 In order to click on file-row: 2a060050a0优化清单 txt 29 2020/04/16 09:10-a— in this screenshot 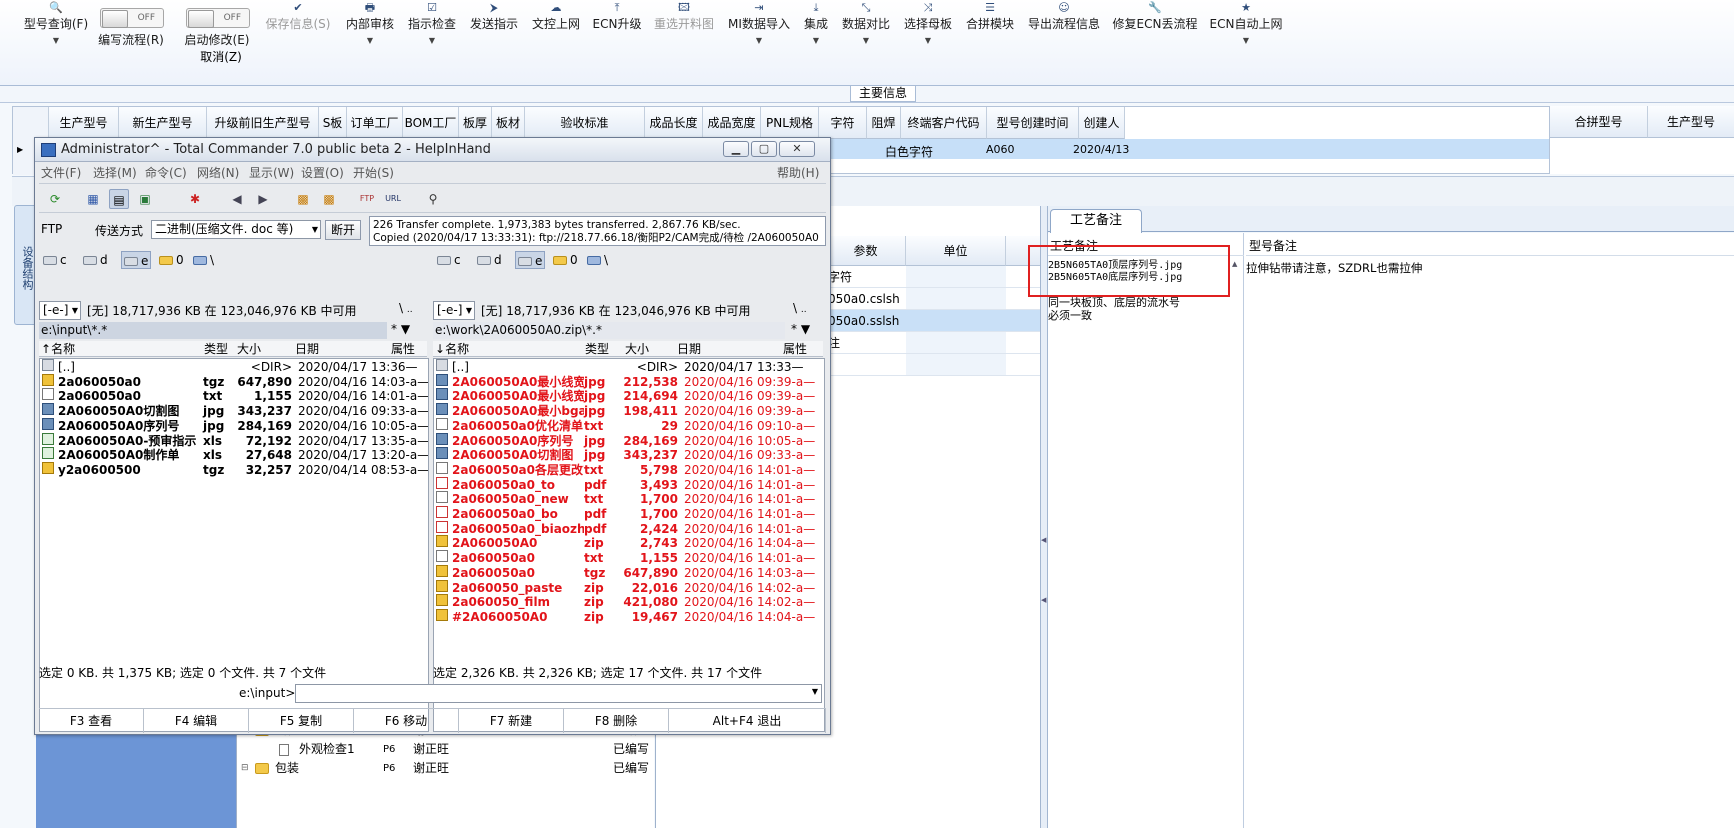, I will do `click(629, 425)`.